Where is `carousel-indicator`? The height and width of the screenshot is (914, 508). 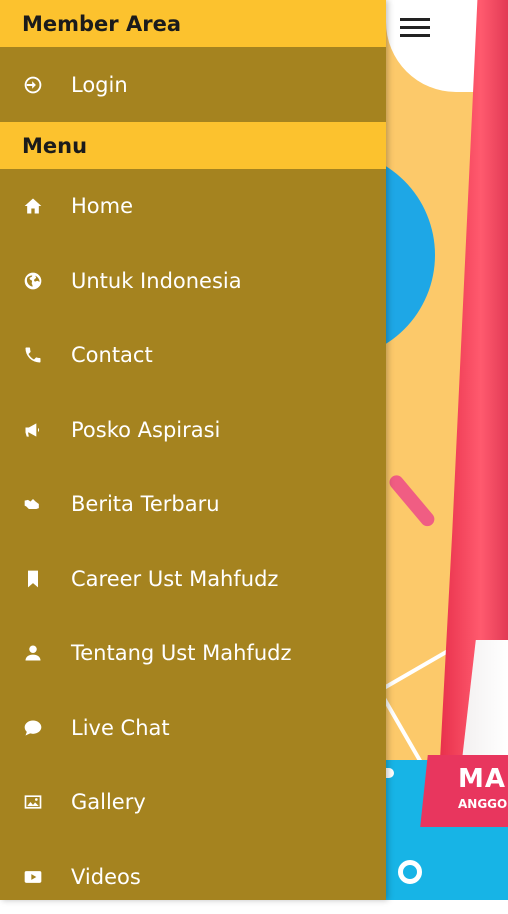 carousel-indicator is located at coordinates (410, 872).